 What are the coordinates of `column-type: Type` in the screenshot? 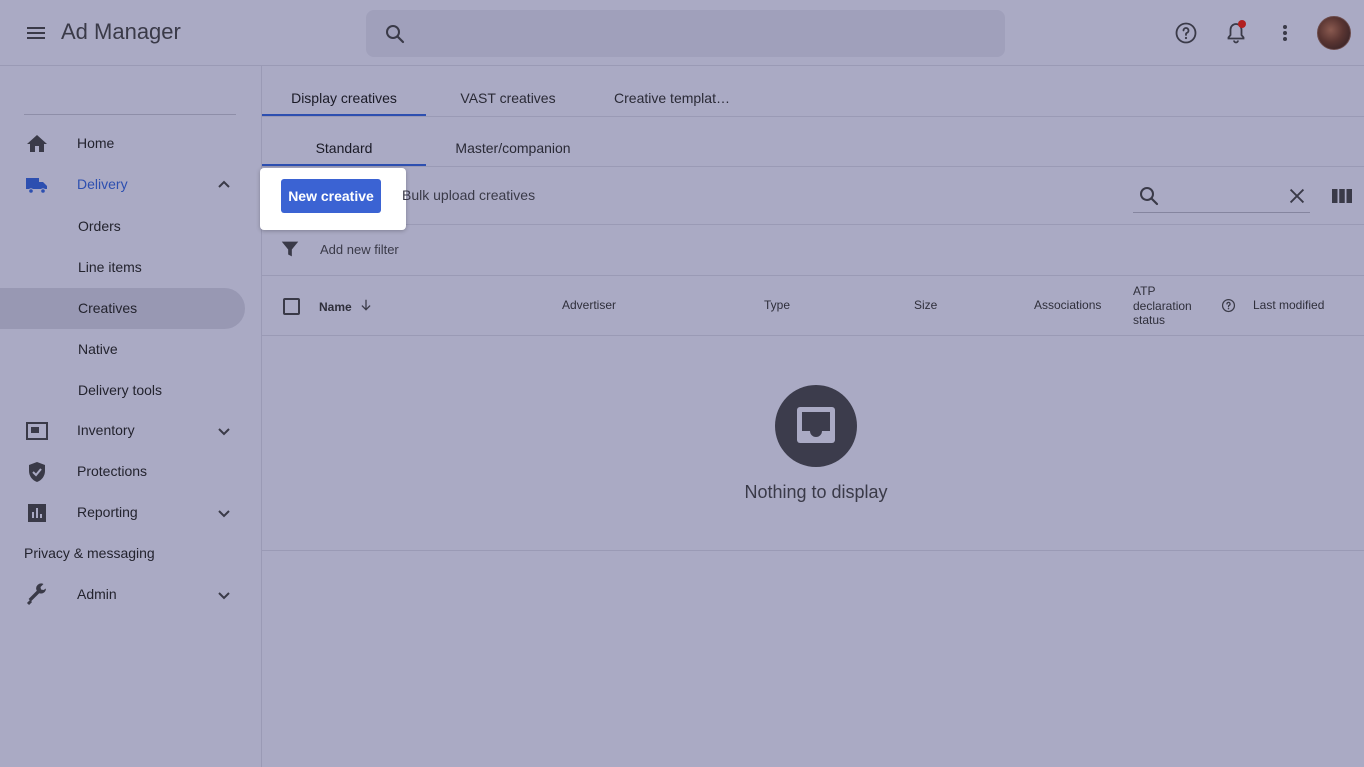 It's located at (777, 305).